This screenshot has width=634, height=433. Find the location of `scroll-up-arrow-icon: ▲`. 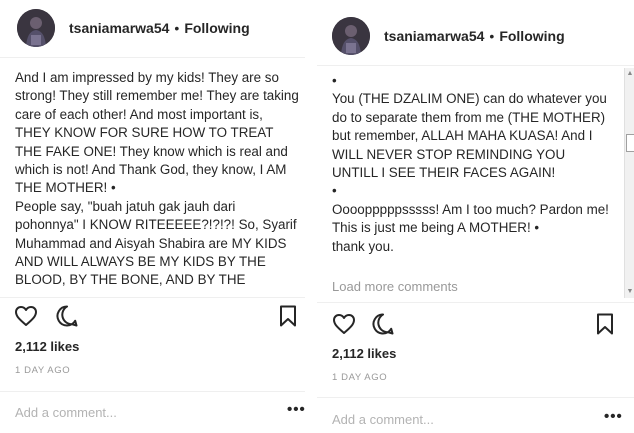

scroll-up-arrow-icon: ▲ is located at coordinates (630, 74).